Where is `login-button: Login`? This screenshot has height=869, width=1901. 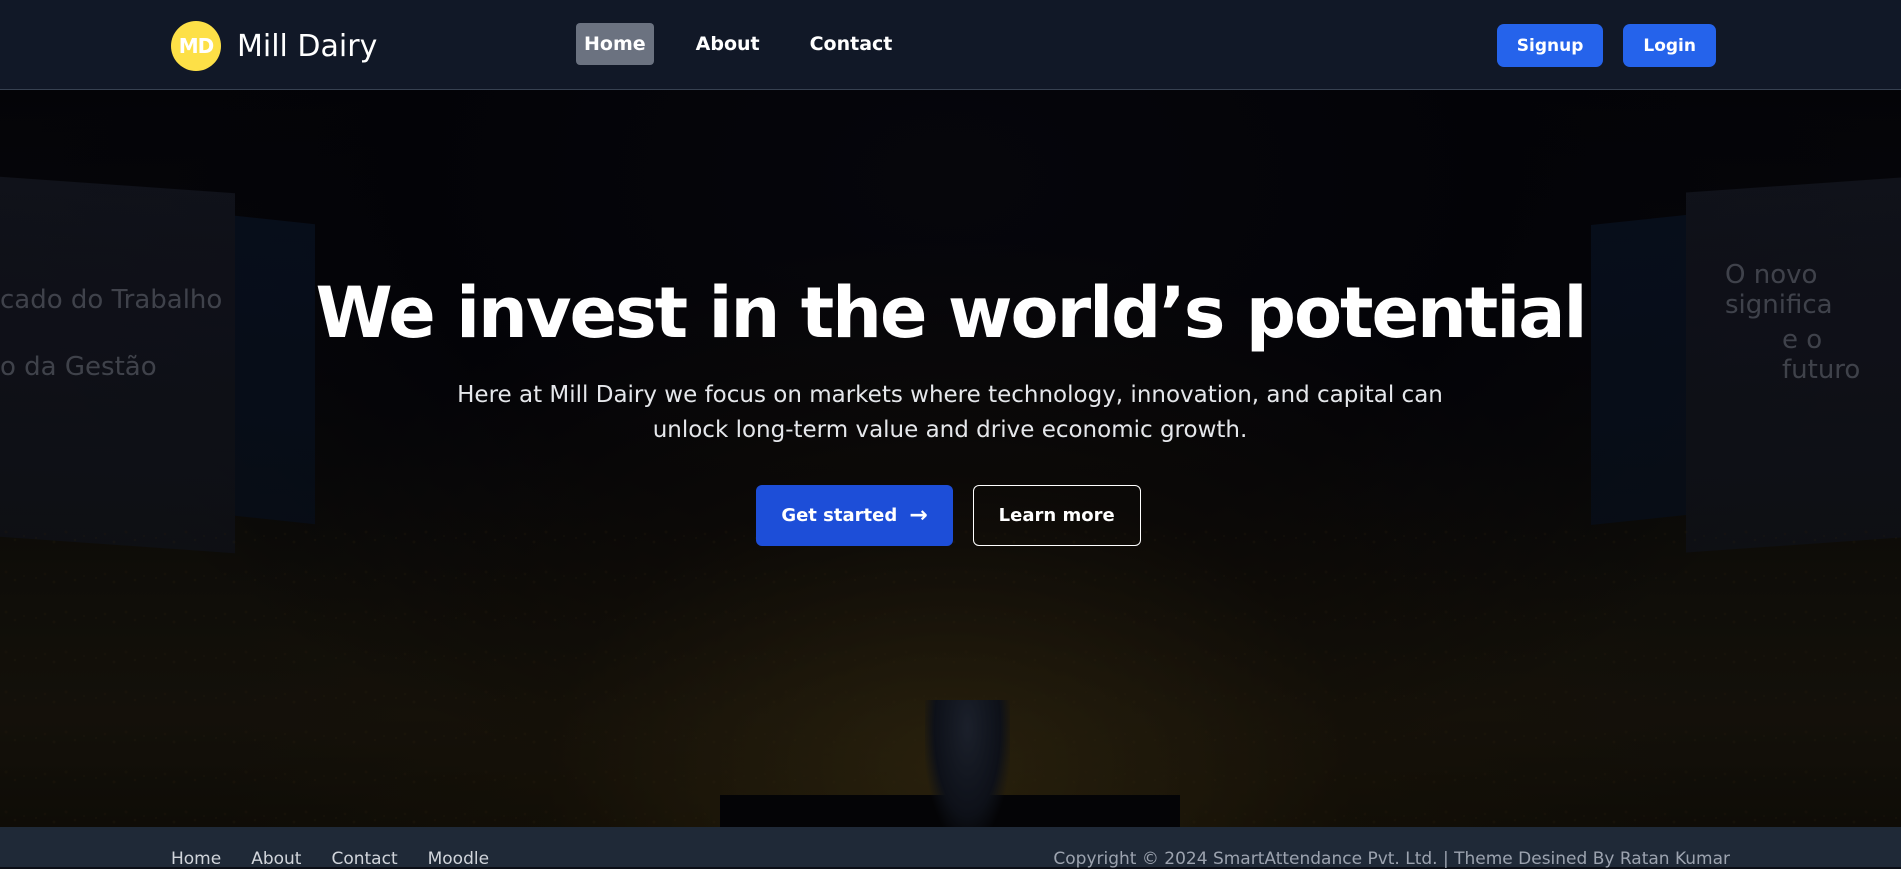 login-button: Login is located at coordinates (1669, 45).